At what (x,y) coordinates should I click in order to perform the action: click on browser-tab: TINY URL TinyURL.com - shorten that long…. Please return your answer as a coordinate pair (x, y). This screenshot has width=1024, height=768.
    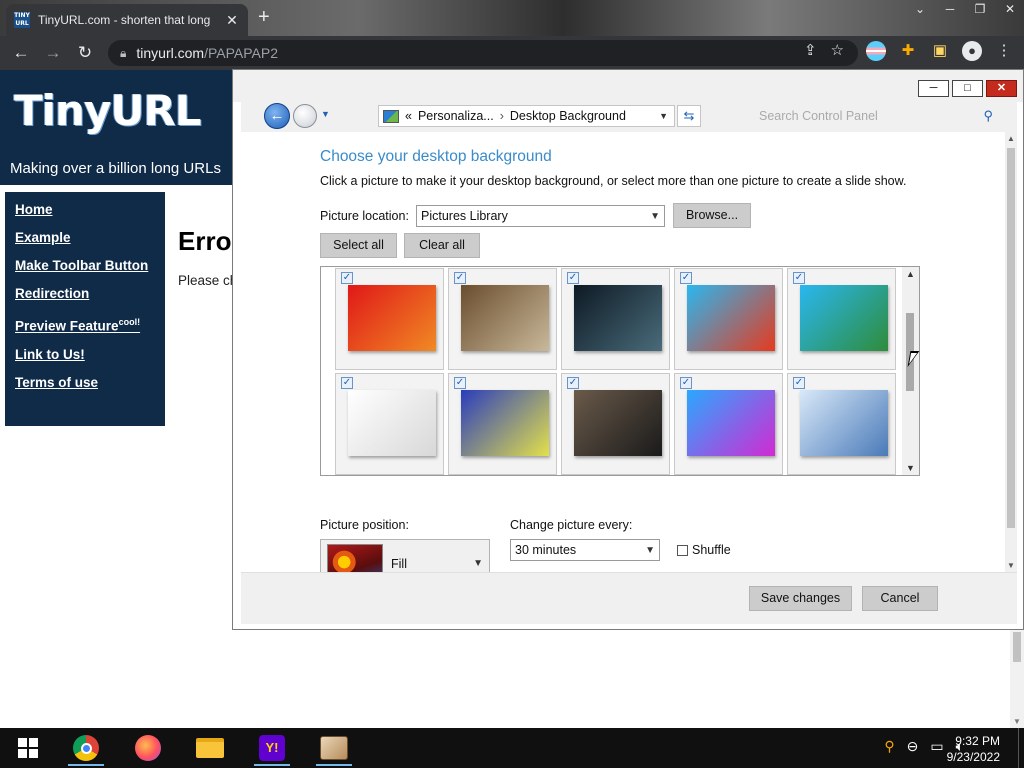
    Looking at the image, I should click on (127, 20).